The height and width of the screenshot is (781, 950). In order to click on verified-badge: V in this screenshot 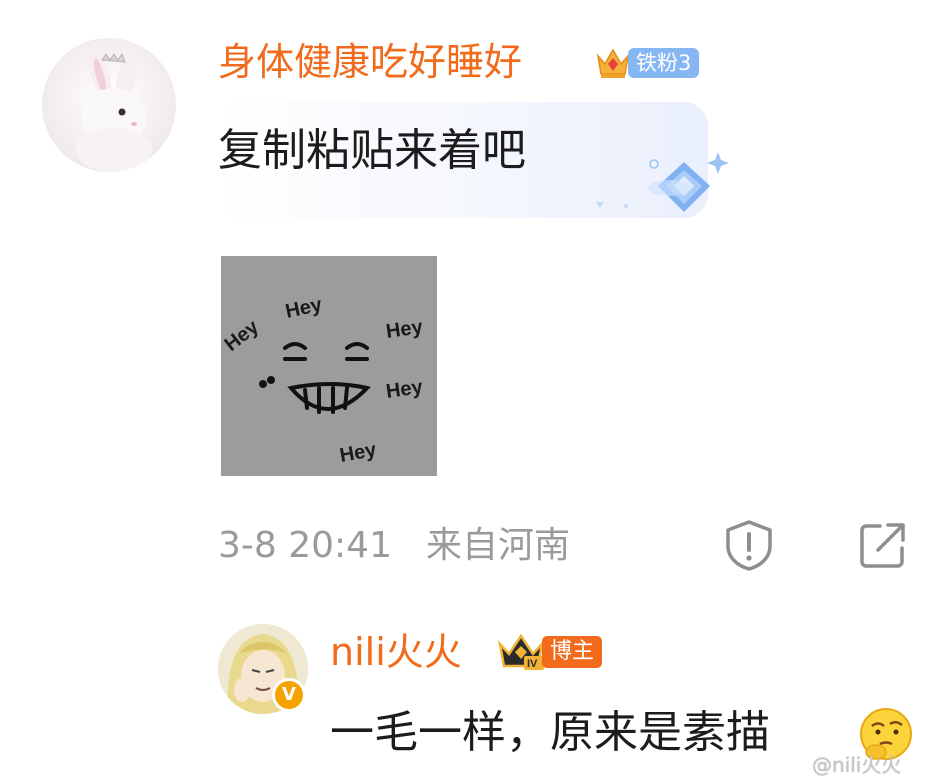, I will do `click(289, 695)`.